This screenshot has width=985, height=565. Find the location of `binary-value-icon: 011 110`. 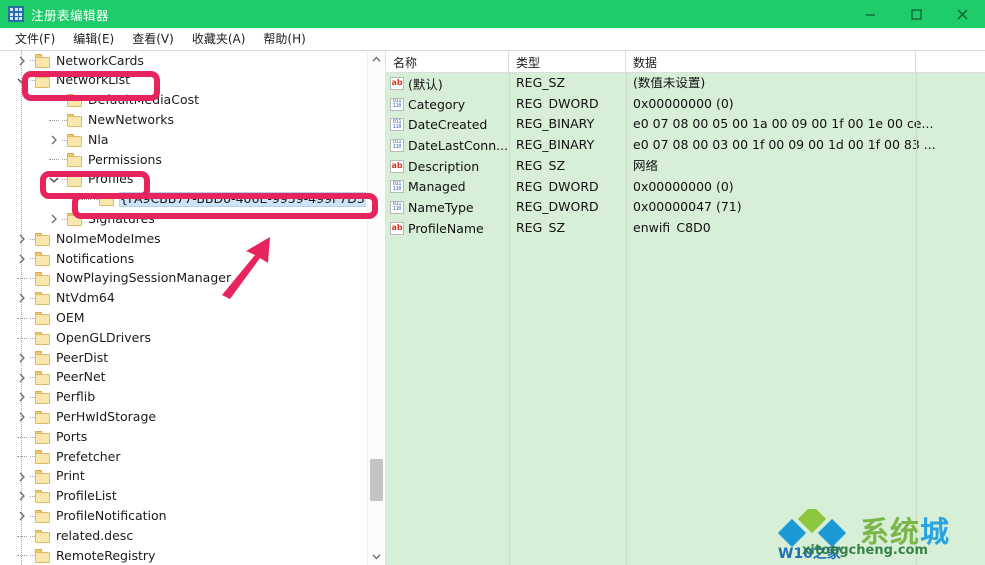

binary-value-icon: 011 110 is located at coordinates (397, 125).